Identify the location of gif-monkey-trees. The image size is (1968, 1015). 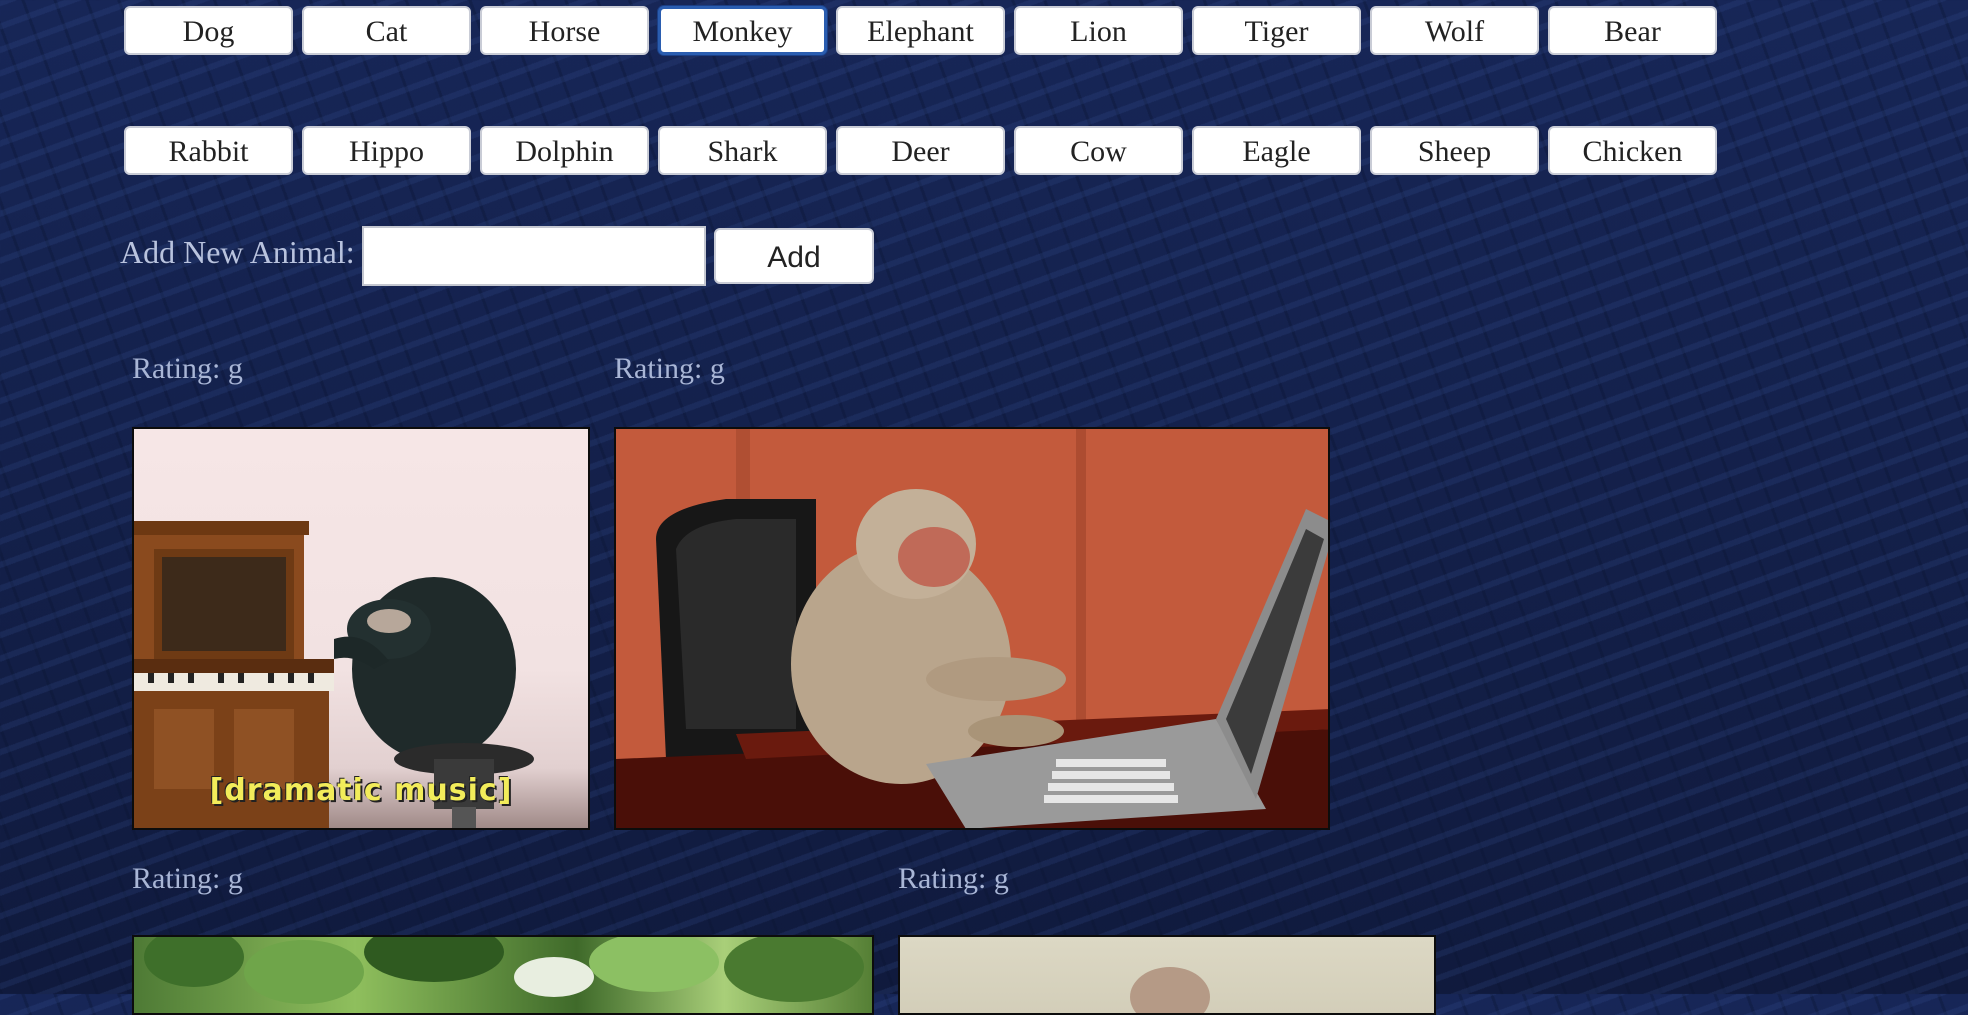
(503, 975).